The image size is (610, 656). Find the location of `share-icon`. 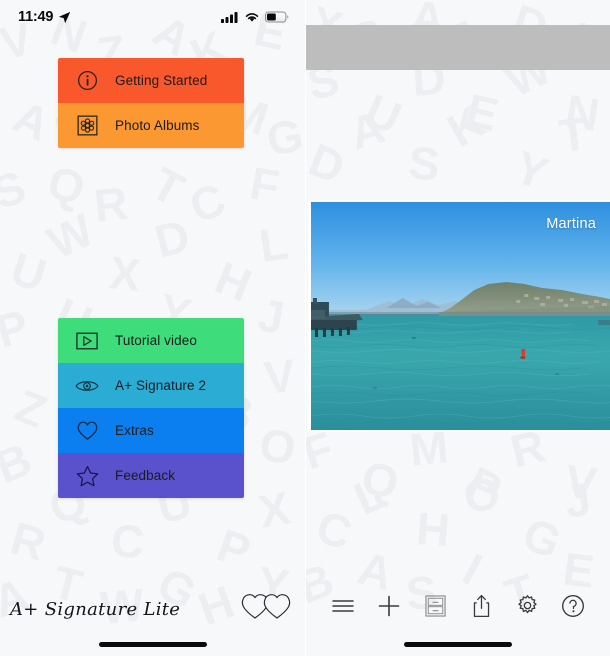

share-icon is located at coordinates (481, 608).